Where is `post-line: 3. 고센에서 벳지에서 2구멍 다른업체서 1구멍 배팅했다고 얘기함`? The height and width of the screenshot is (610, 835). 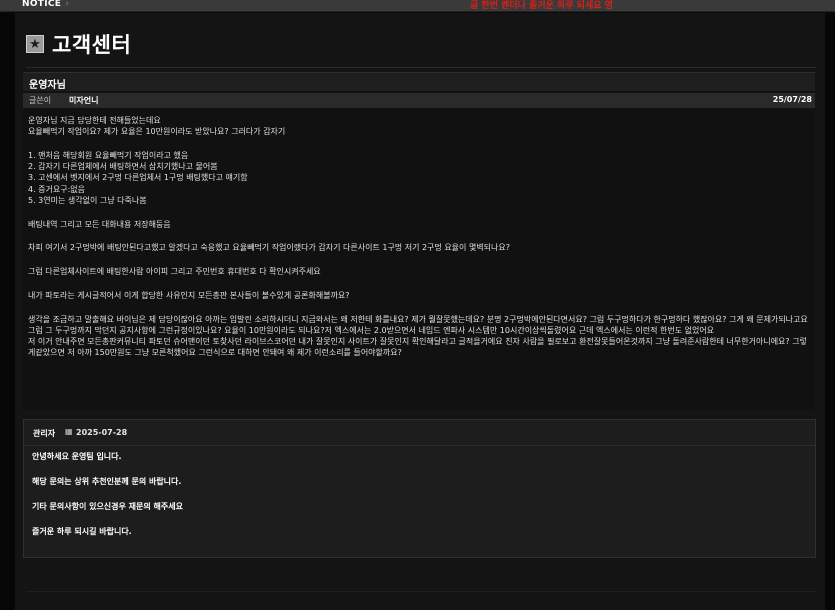
post-line: 3. 고센에서 벳지에서 2구멍 다른업체서 1구멍 배팅했다고 얘기함 is located at coordinates (138, 178).